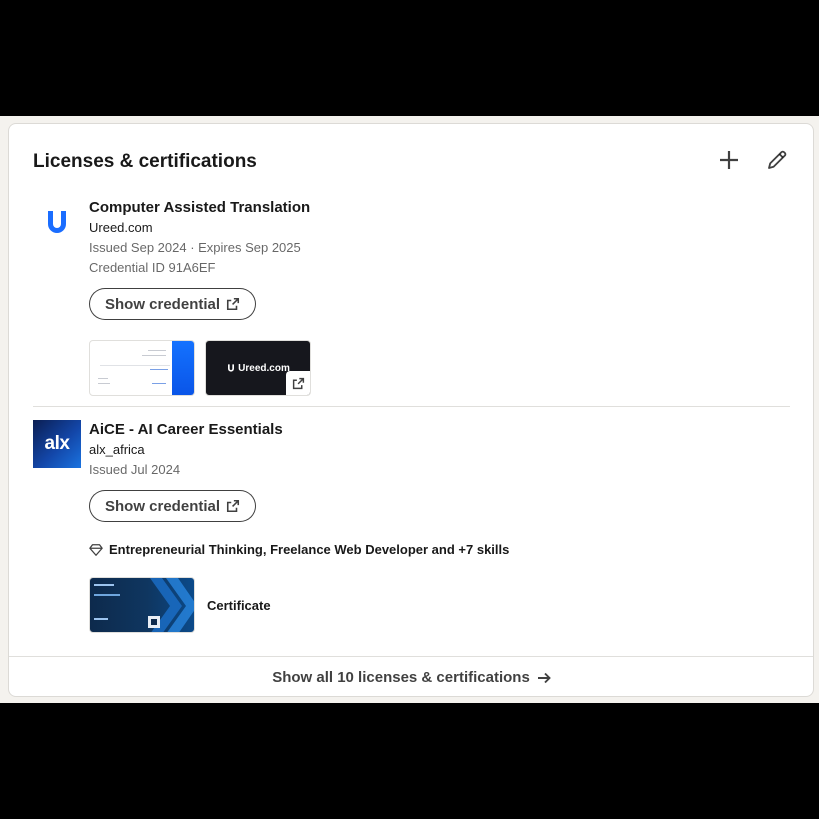 Image resolution: width=819 pixels, height=819 pixels. I want to click on diamond-icon, so click(96, 549).